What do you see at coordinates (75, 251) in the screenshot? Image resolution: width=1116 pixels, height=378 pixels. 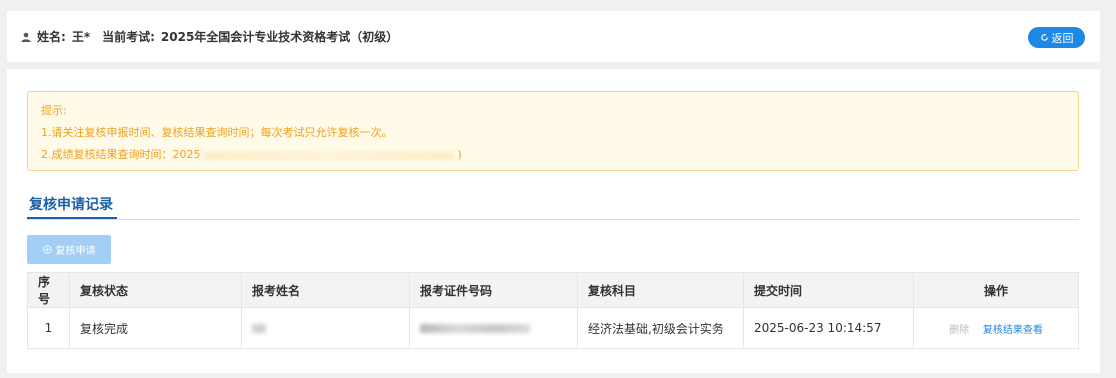 I see `apply-review-label: 复核申请` at bounding box center [75, 251].